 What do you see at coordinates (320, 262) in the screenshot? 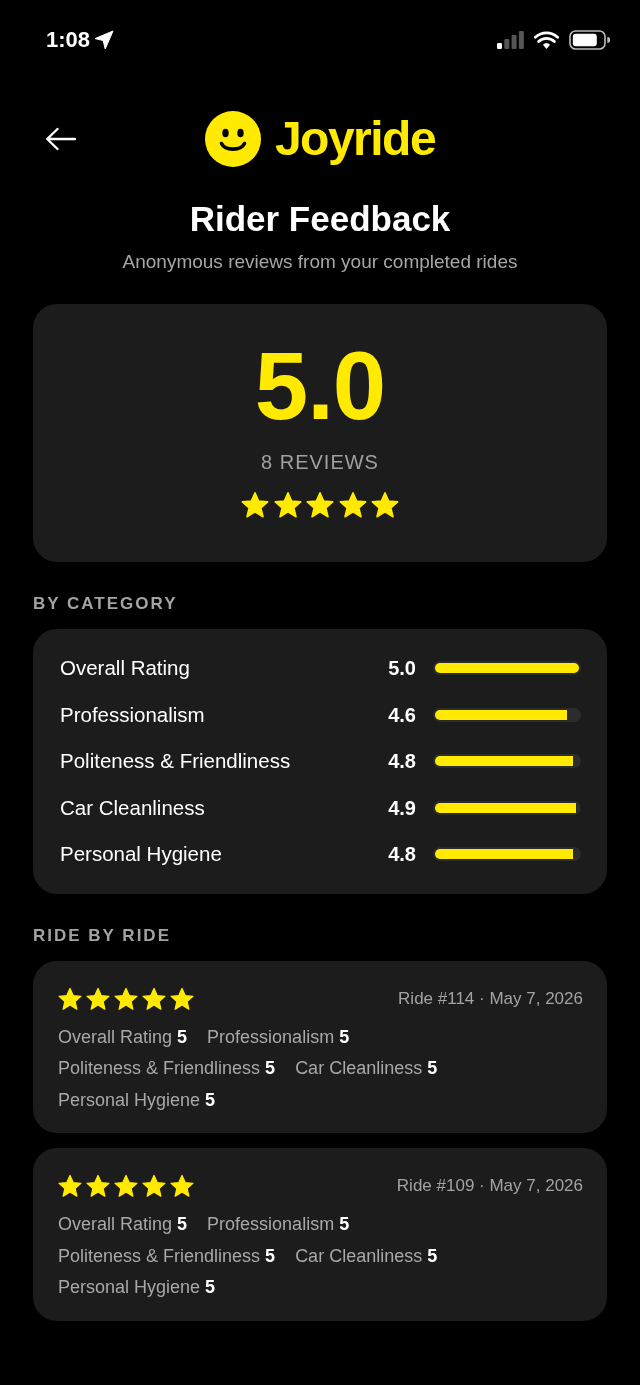
I see `page-subtitle: Anonymous reviews from your completed rides` at bounding box center [320, 262].